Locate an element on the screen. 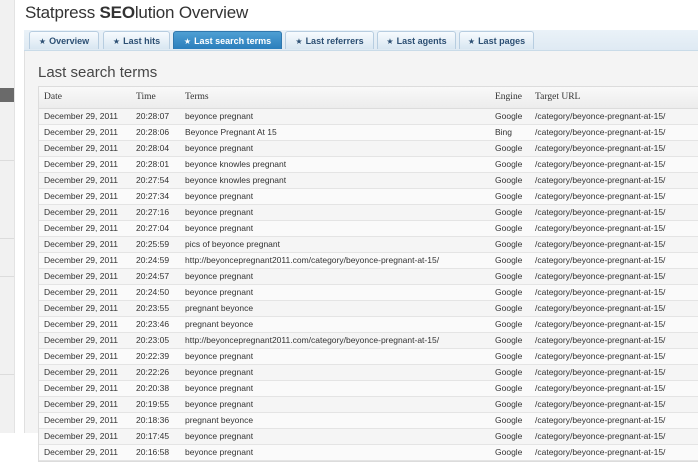 This screenshot has height=462, width=698. tab-last-referrers: ★ Last referrers is located at coordinates (329, 40).